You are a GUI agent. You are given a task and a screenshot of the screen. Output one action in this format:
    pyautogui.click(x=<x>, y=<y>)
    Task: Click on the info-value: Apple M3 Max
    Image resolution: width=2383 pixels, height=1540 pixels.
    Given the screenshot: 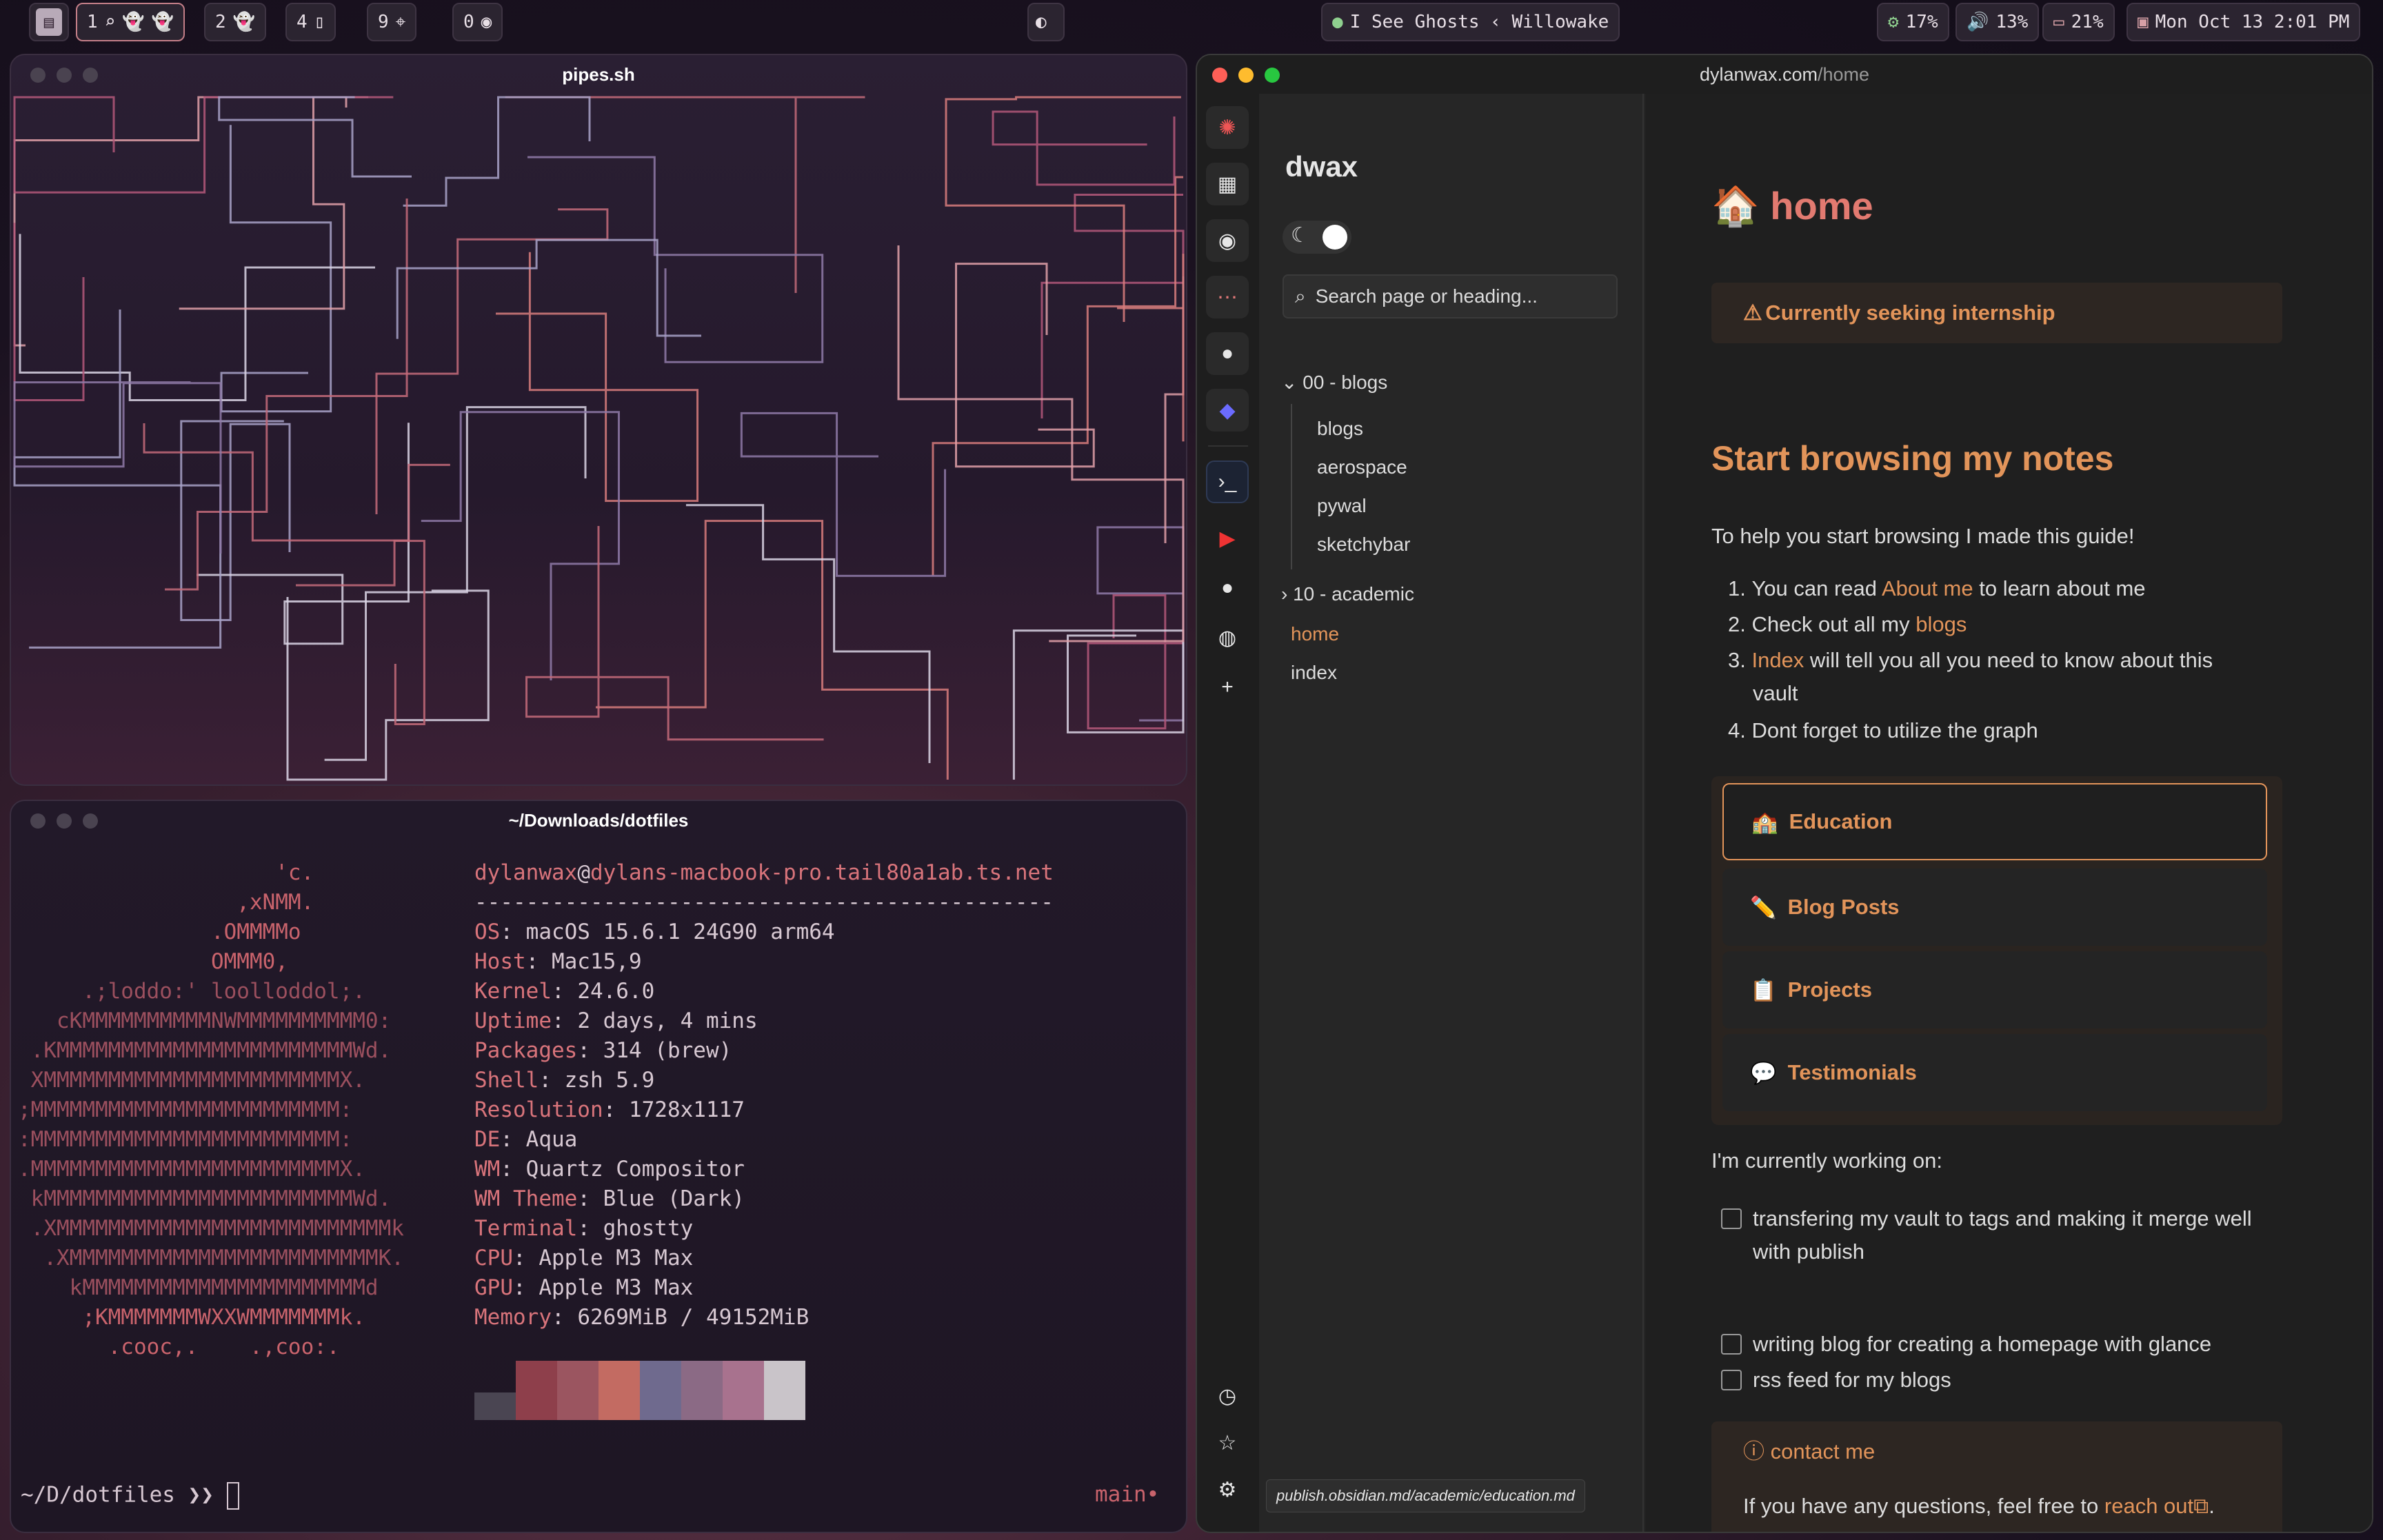 What is the action you would take?
    pyautogui.click(x=616, y=1258)
    